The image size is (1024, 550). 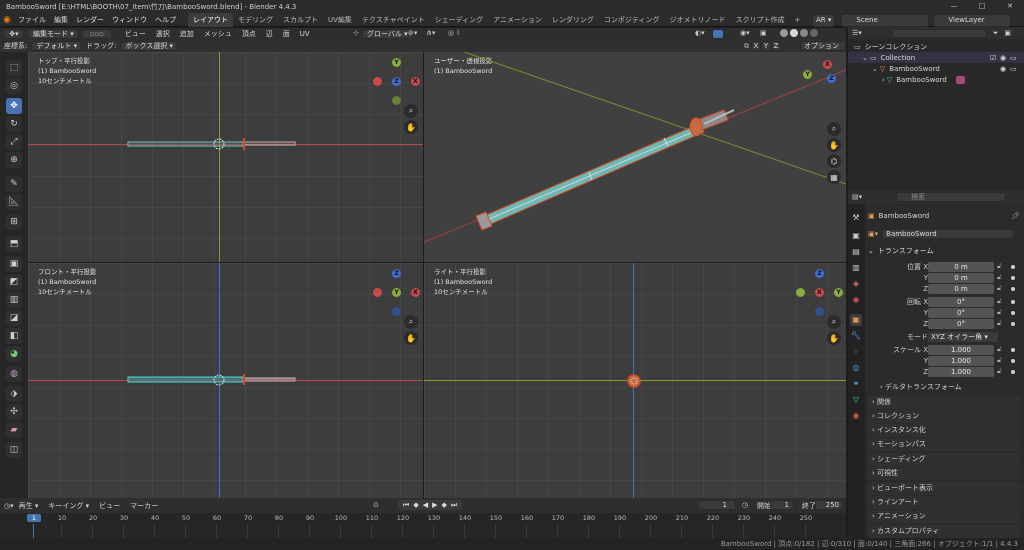 What do you see at coordinates (819, 311) in the screenshot?
I see `gizmo-right-neg-z` at bounding box center [819, 311].